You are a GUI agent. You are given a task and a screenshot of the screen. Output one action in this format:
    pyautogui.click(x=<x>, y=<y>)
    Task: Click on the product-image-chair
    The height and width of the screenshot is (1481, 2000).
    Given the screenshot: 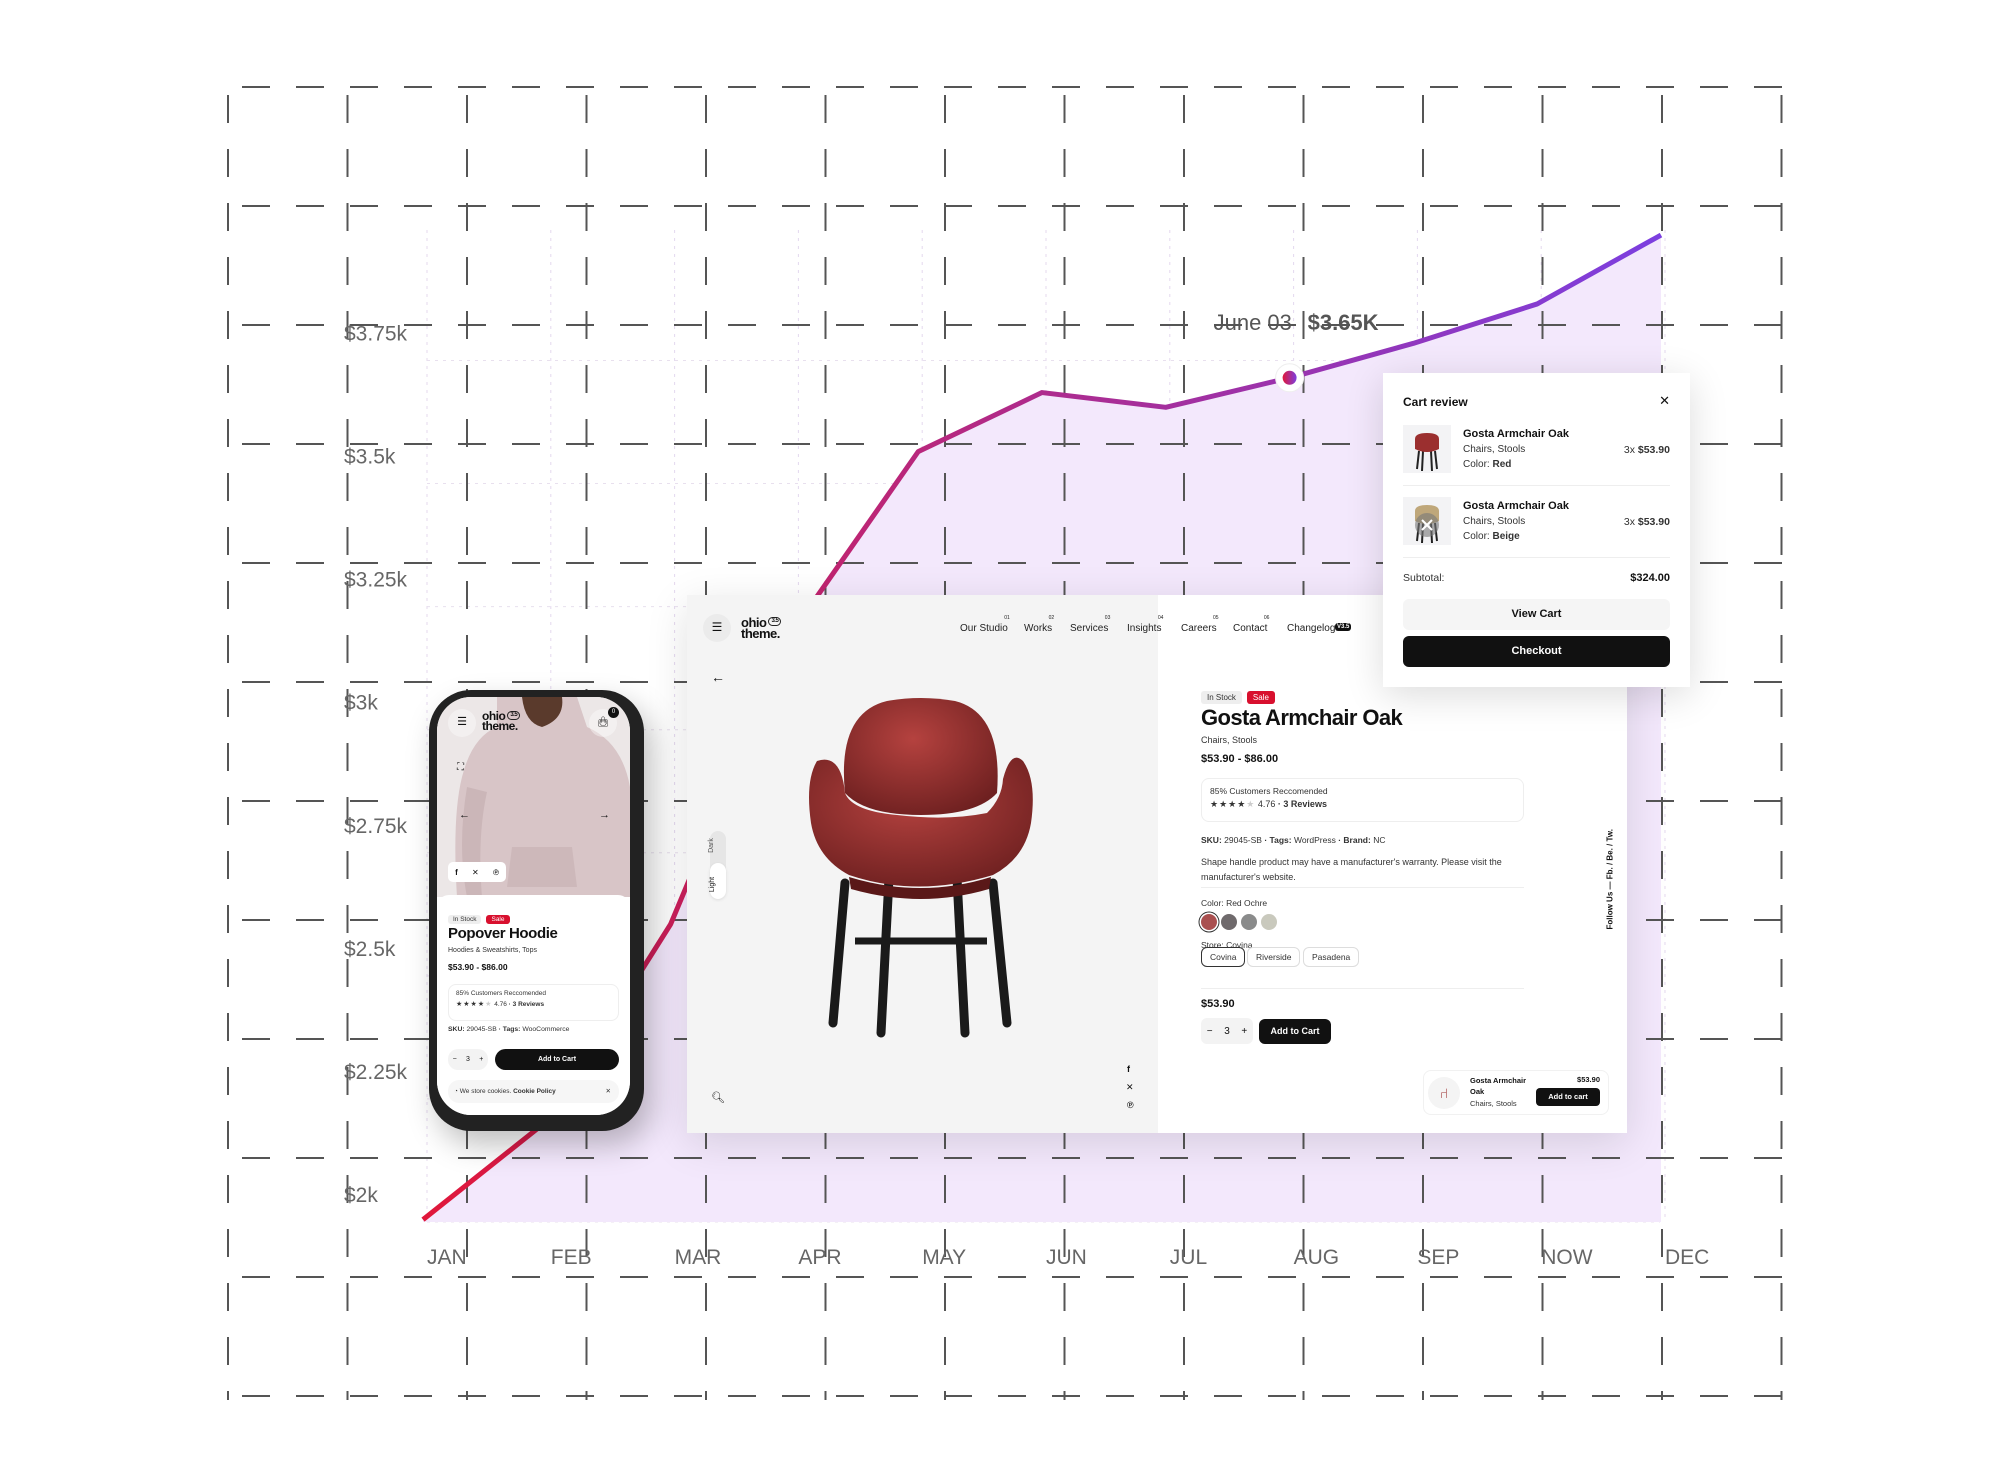 What is the action you would take?
    pyautogui.click(x=921, y=868)
    